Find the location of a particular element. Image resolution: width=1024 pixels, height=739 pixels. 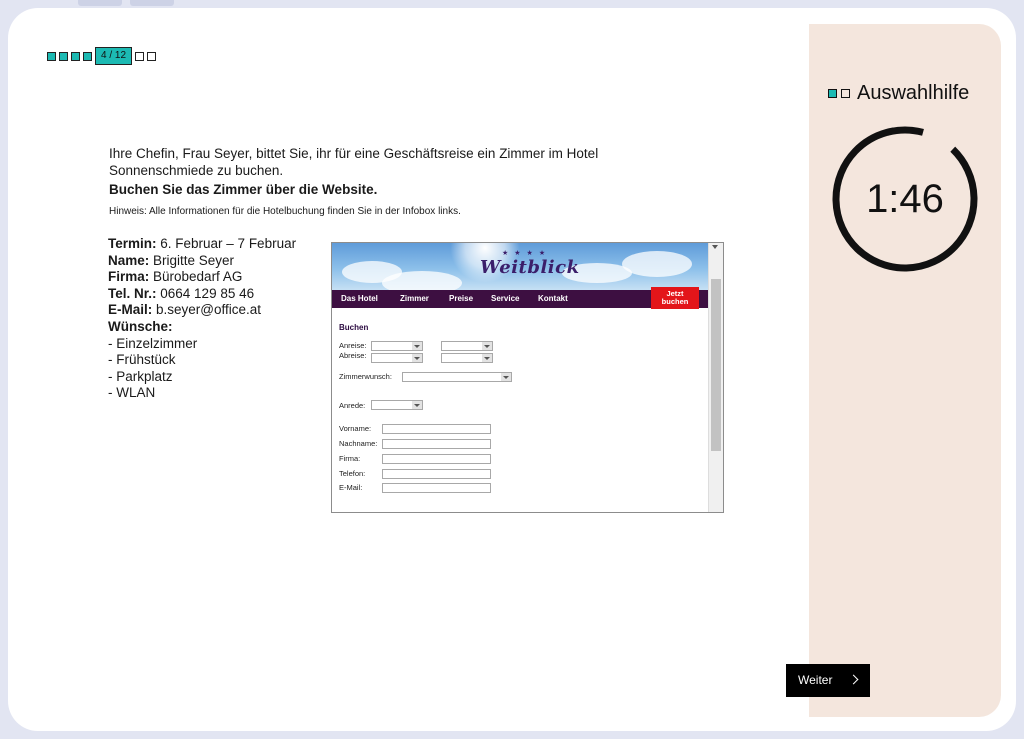

firma-input is located at coordinates (436, 459).